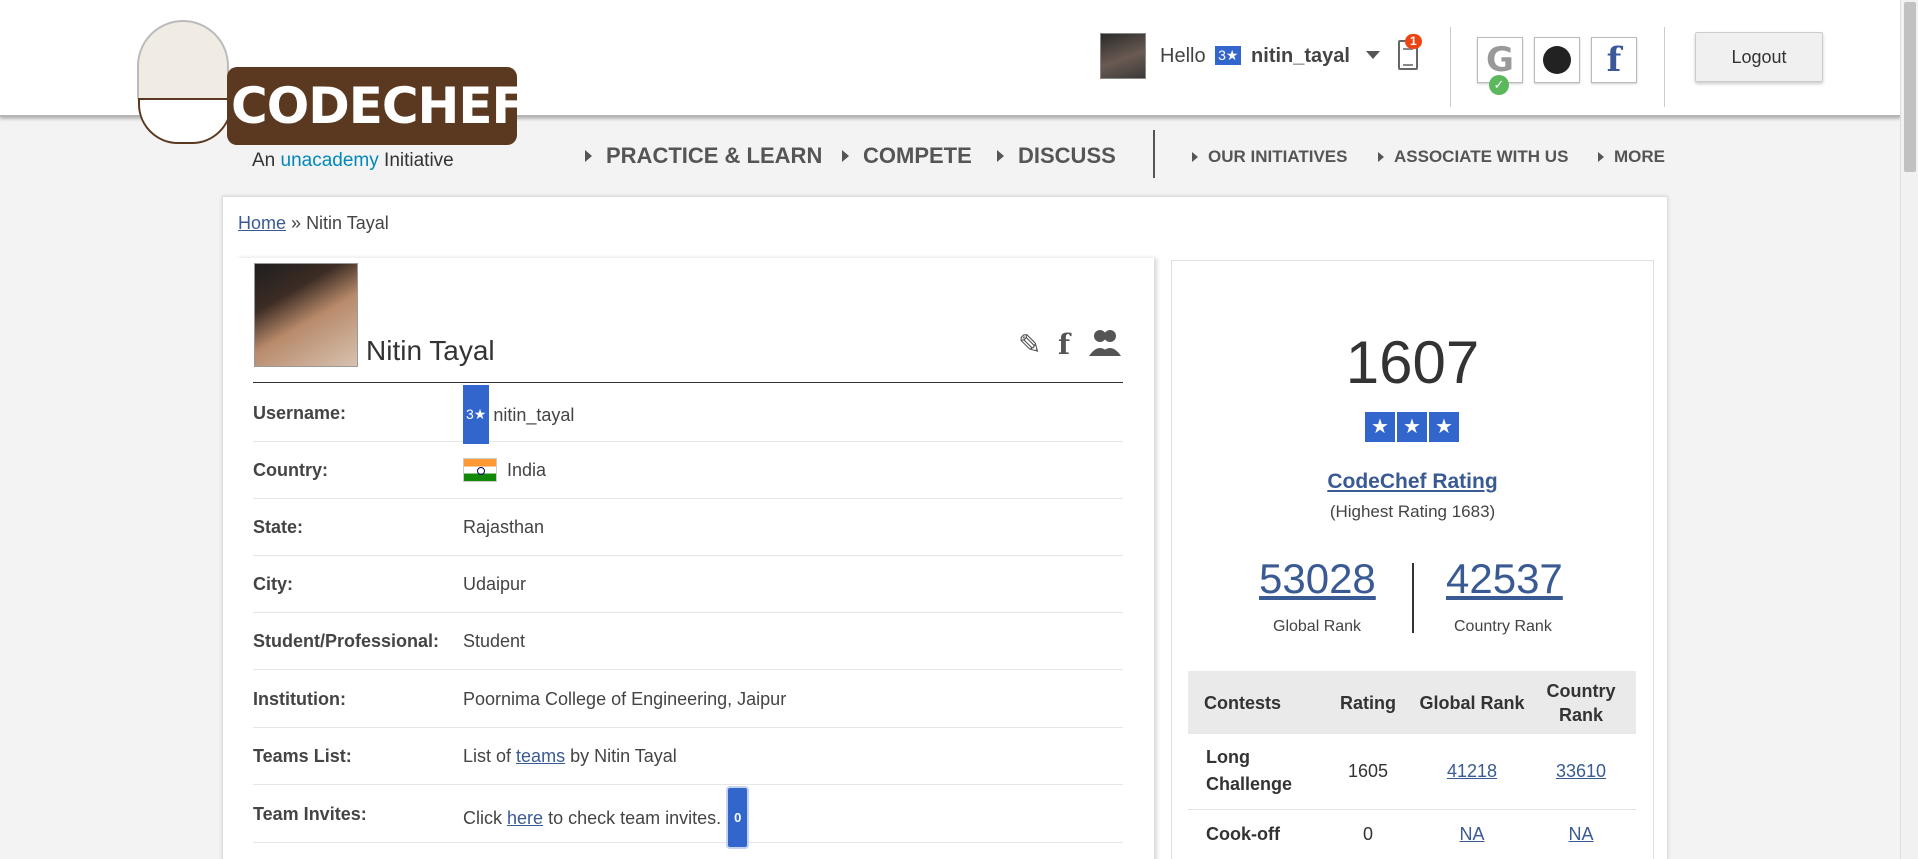  I want to click on table-header: Contests, so click(1253, 702).